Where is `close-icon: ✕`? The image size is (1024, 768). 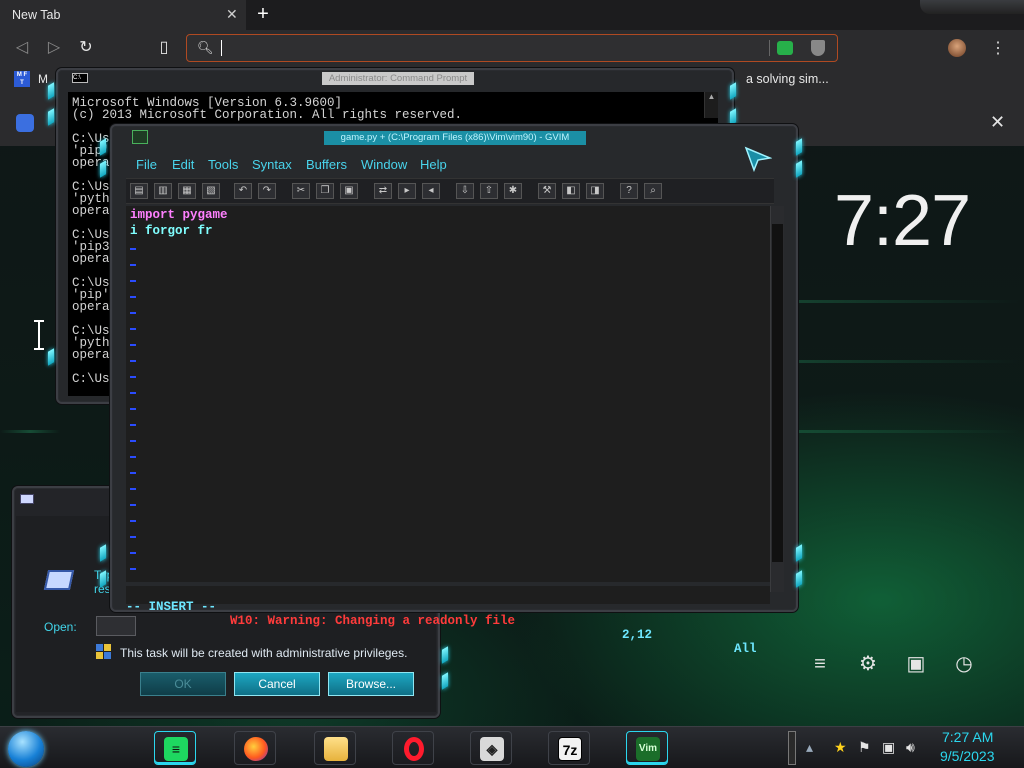 close-icon: ✕ is located at coordinates (997, 122).